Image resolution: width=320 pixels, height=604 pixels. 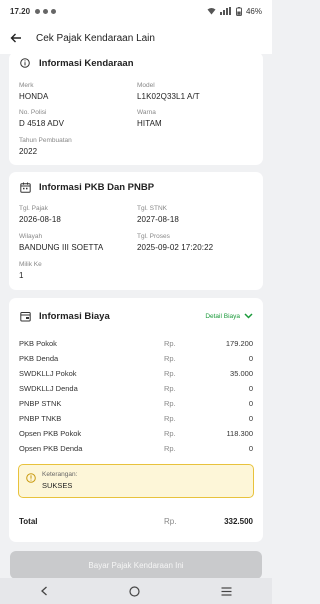 I want to click on status-note: Keterangan: SUKSES, so click(x=136, y=481).